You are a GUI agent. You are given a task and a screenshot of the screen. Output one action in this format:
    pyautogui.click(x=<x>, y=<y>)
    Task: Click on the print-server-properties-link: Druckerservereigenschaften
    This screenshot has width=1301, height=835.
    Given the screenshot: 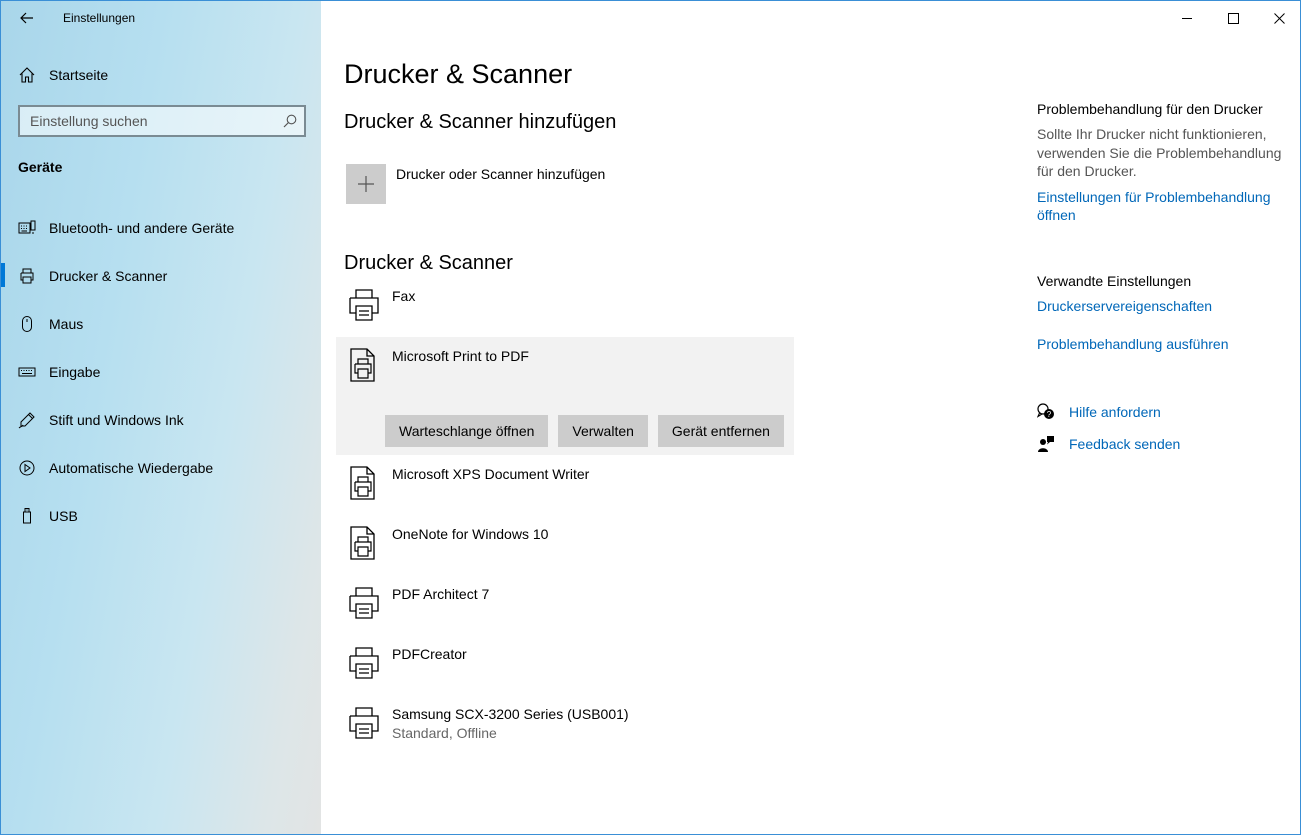 What is the action you would take?
    pyautogui.click(x=1162, y=306)
    